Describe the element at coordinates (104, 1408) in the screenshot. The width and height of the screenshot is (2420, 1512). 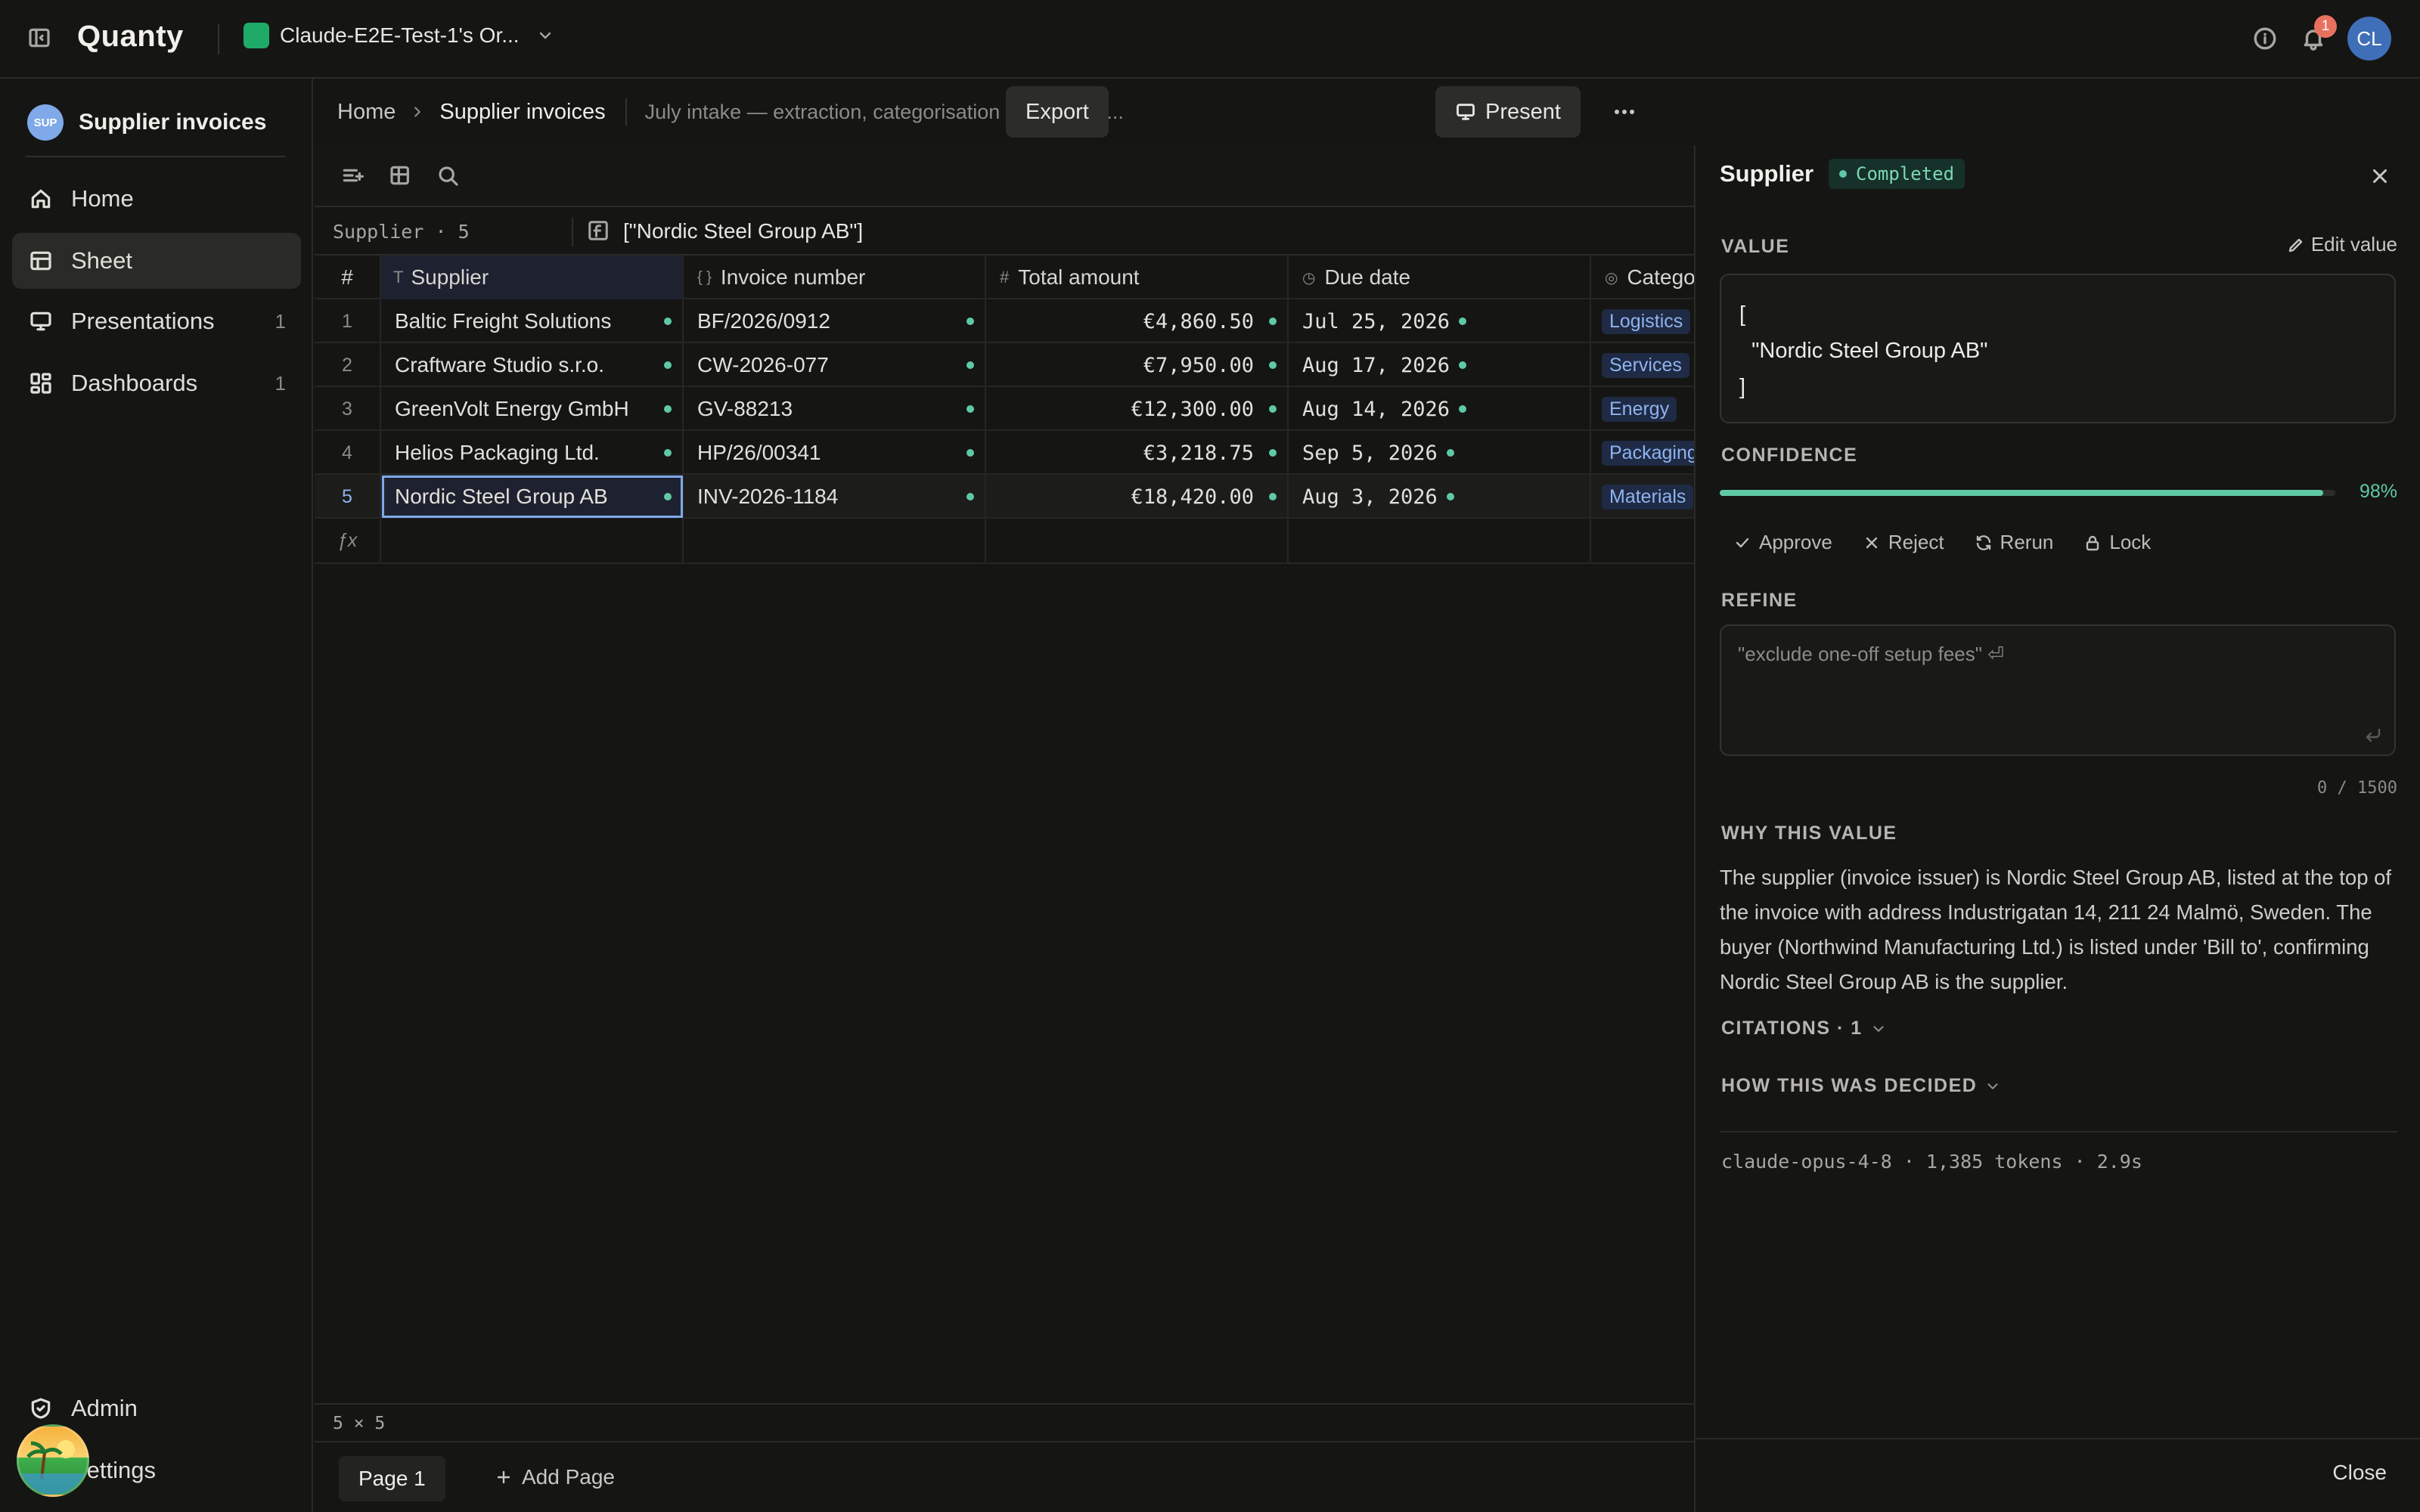
I see `sidebar-item-label: Admin` at that location.